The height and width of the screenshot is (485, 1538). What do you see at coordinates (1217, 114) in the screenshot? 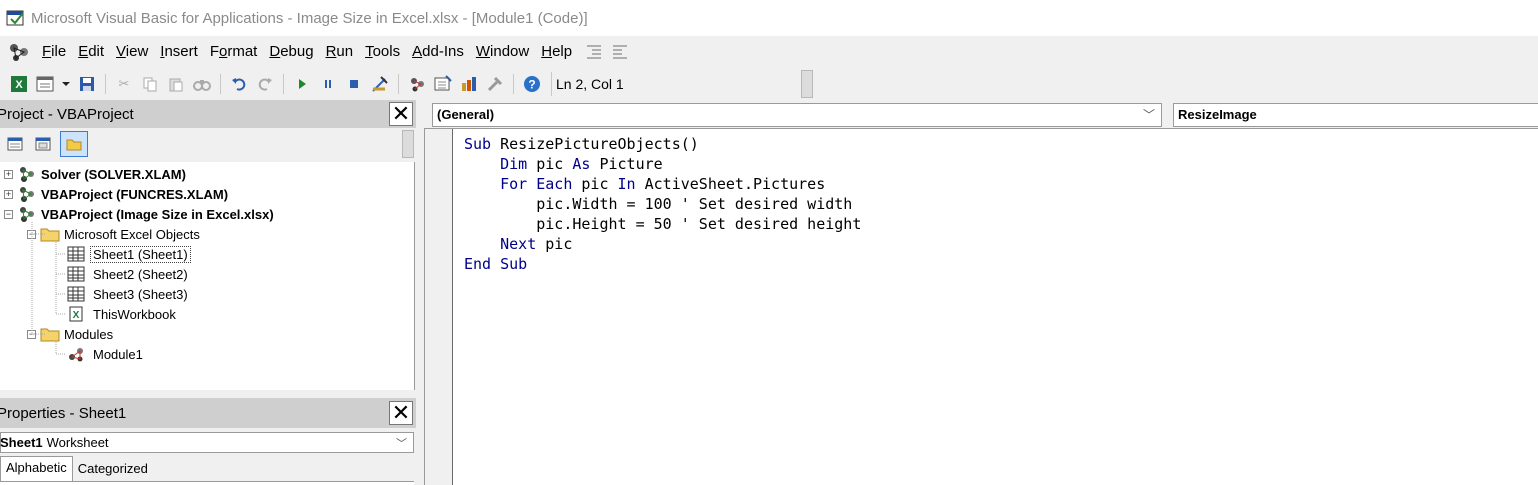
I see `procedure-combo-value: ResizeImage` at bounding box center [1217, 114].